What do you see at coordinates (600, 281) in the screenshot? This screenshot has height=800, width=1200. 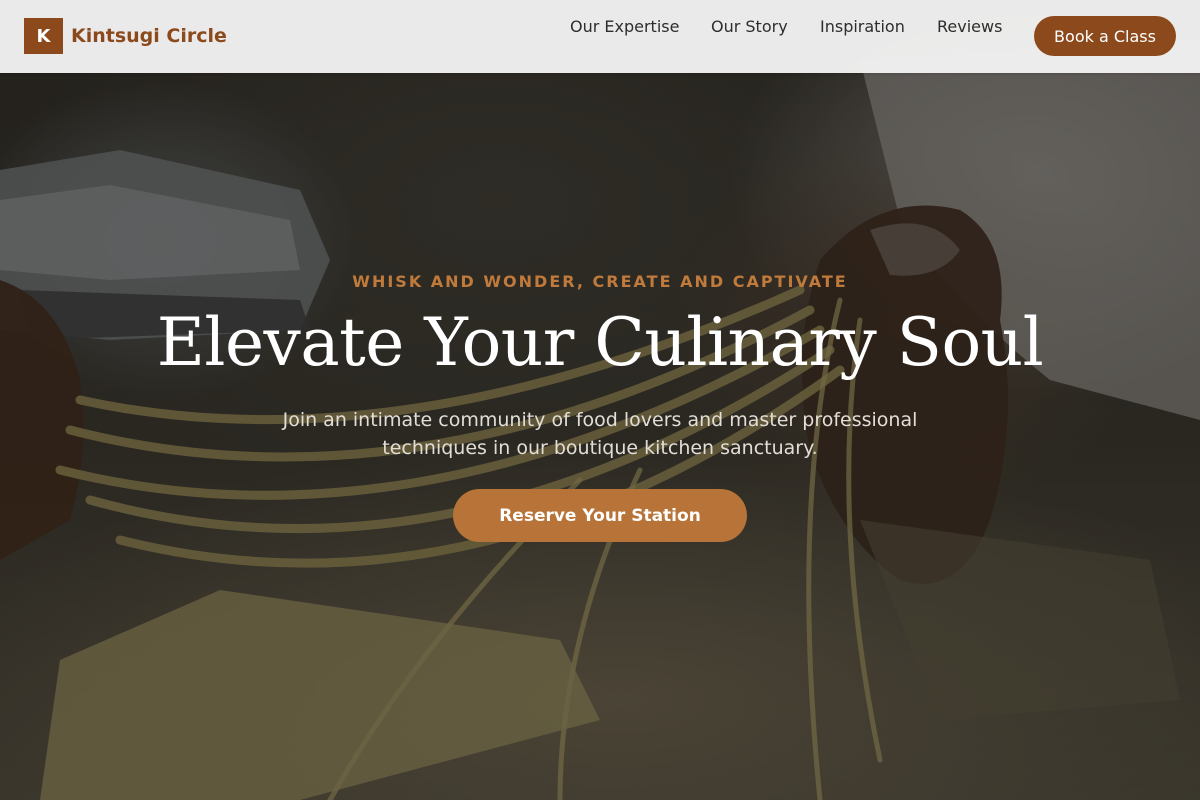 I see `hero-eyebrow: WHISK AND WONDER, CREATE AND CAPTIVATE` at bounding box center [600, 281].